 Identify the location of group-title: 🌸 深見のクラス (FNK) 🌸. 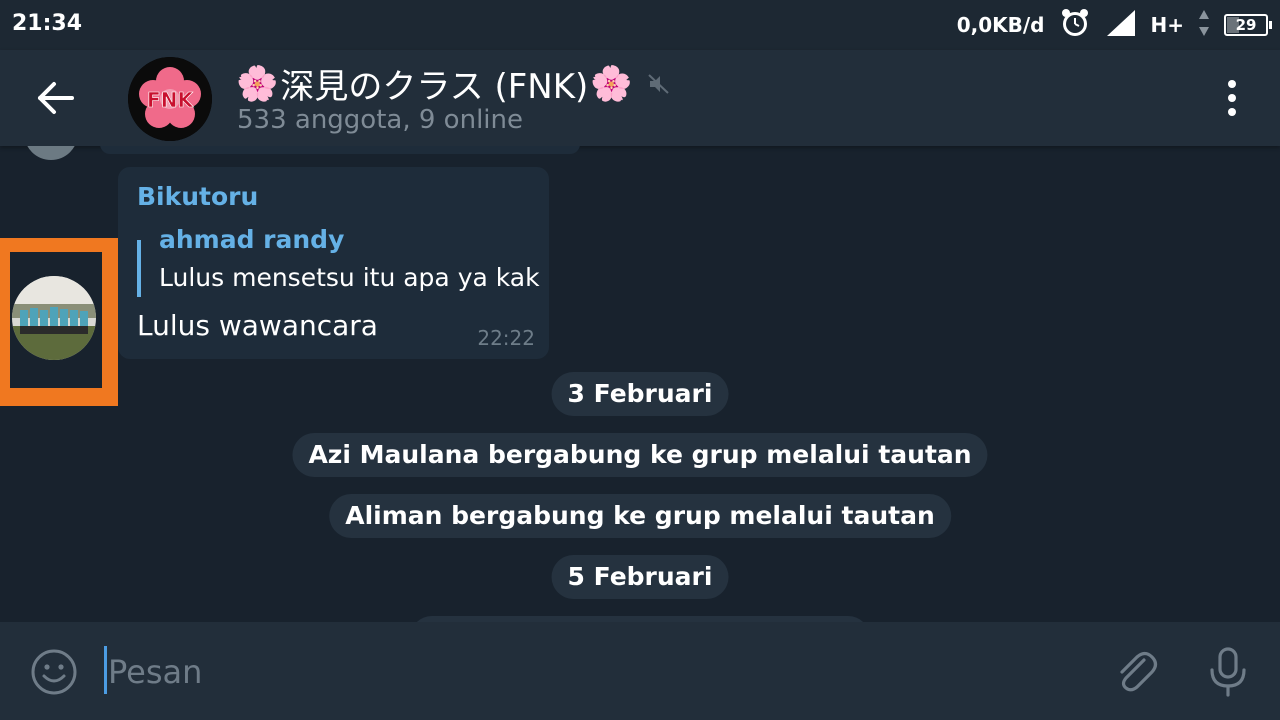
(453, 83).